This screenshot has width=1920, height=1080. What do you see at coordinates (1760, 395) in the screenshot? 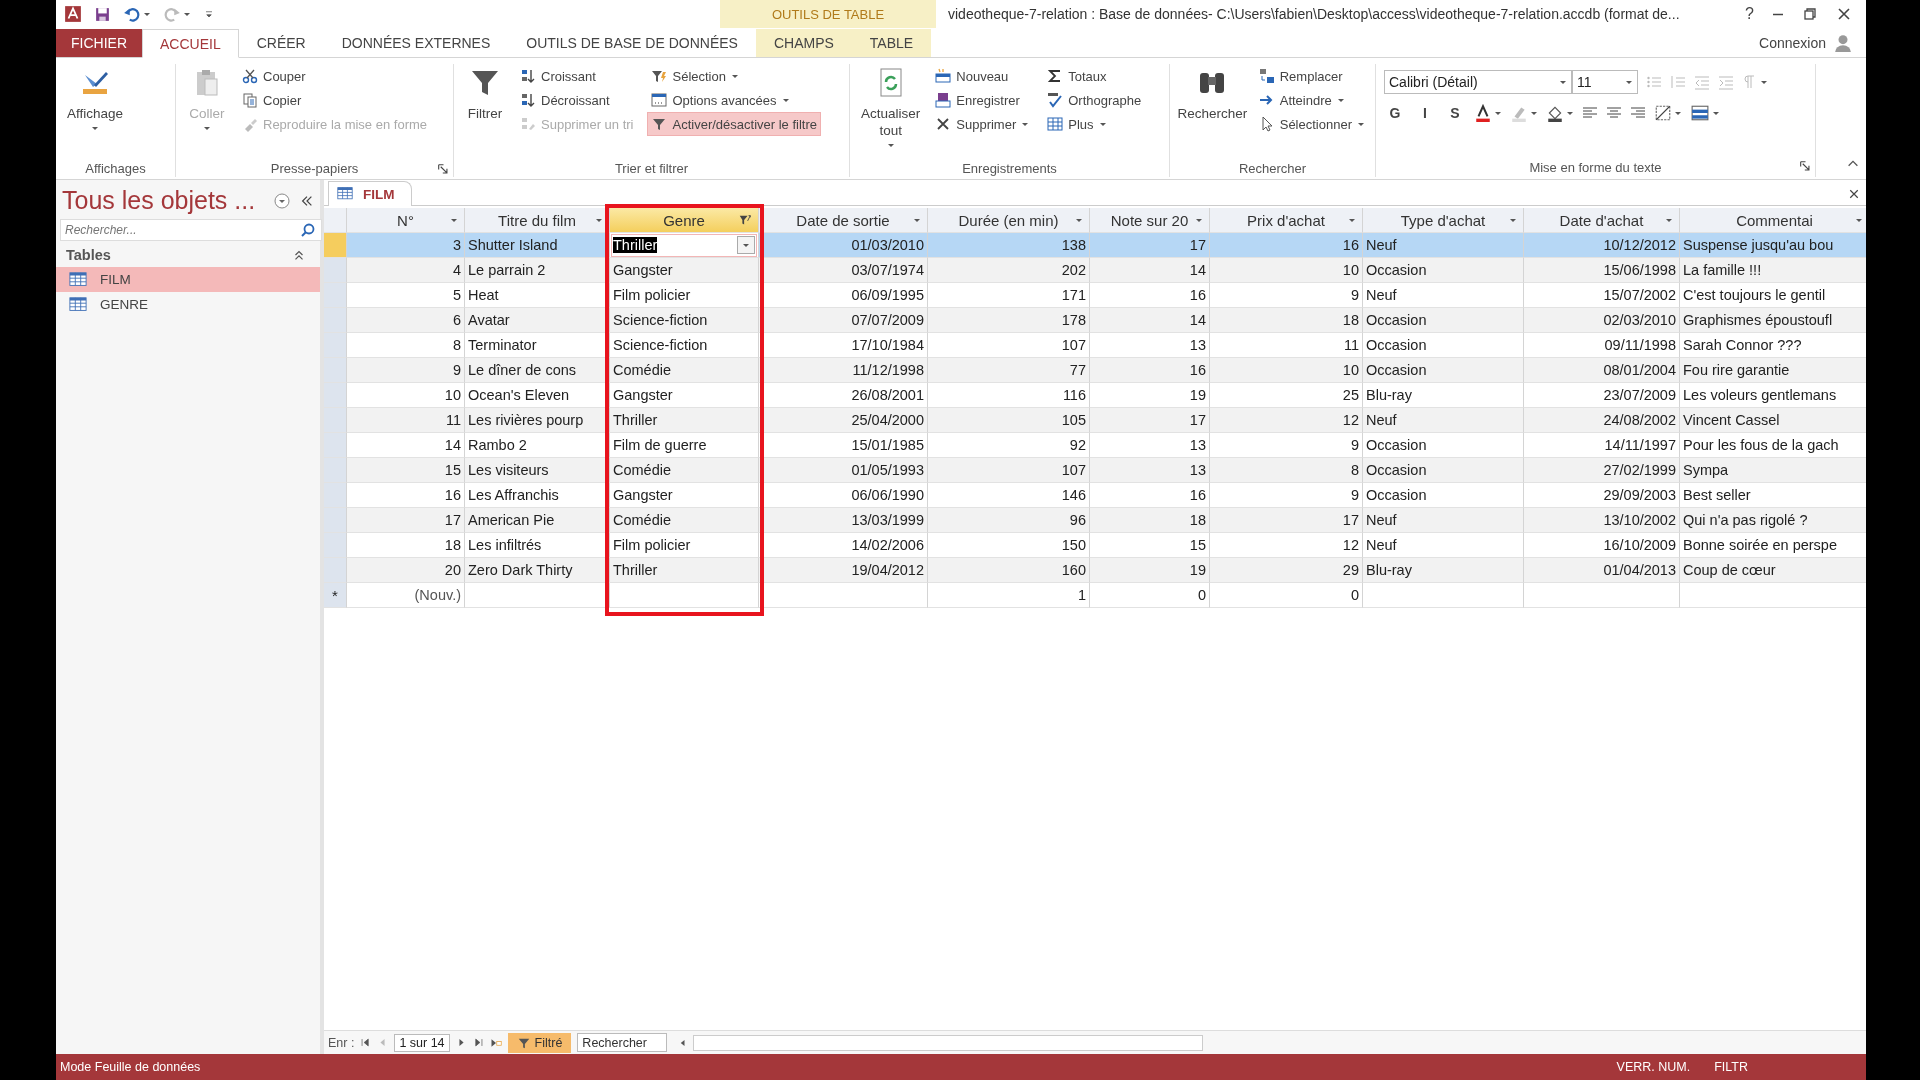
I see `table-cell: Les voleurs gentlemans` at bounding box center [1760, 395].